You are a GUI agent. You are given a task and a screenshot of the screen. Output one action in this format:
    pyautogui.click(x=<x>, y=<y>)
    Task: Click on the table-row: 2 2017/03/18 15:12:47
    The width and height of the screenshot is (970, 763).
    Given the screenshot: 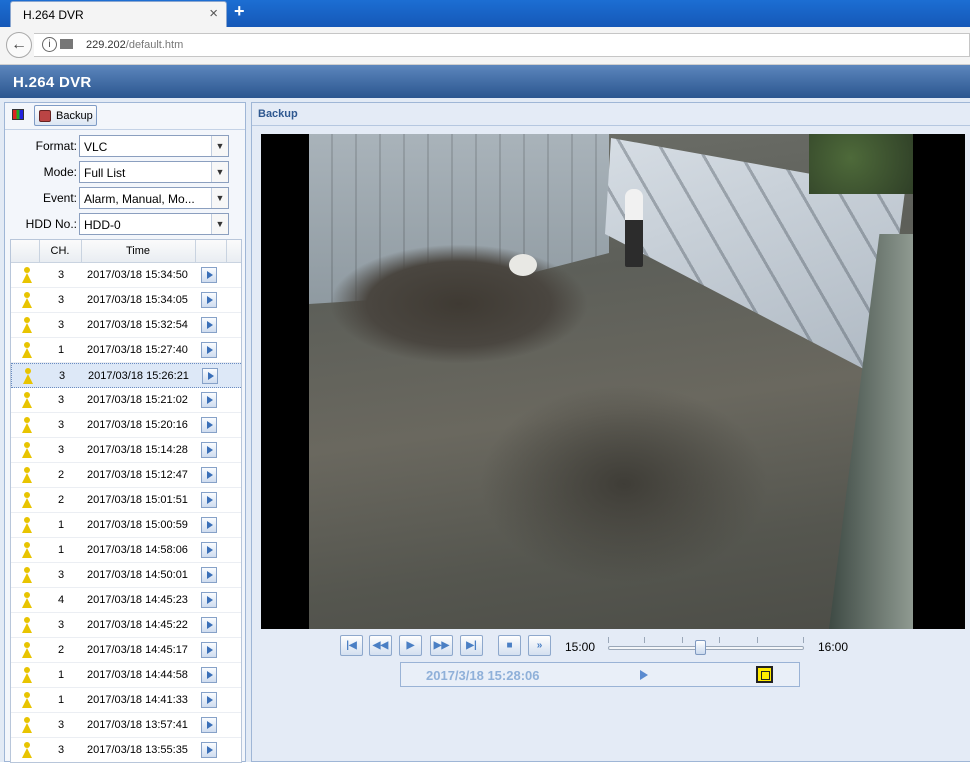 What is the action you would take?
    pyautogui.click(x=126, y=475)
    